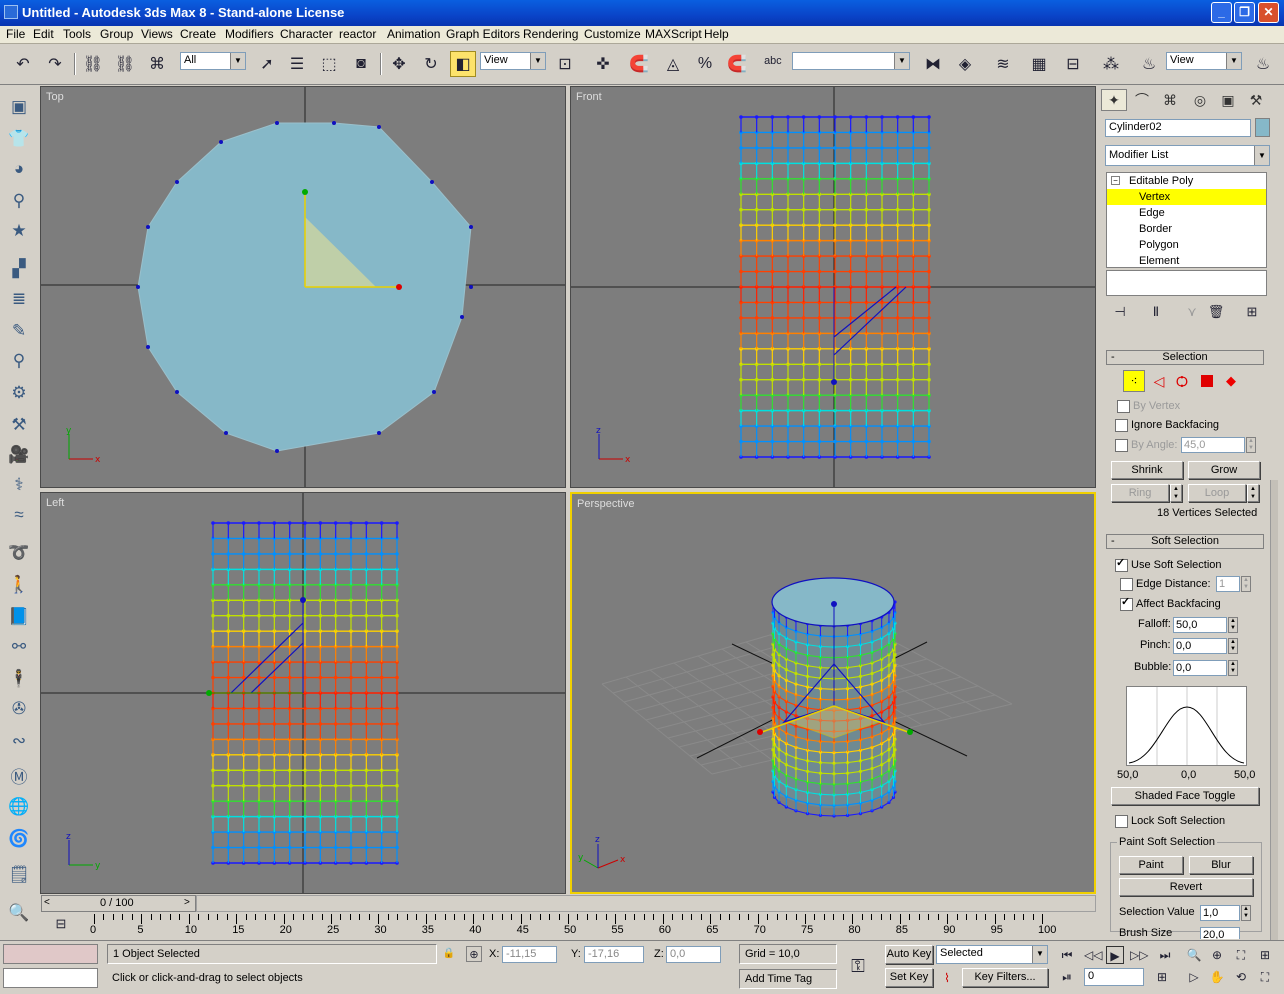 The height and width of the screenshot is (994, 1284). What do you see at coordinates (550, 34) in the screenshot?
I see `menu-rendering: Rendering` at bounding box center [550, 34].